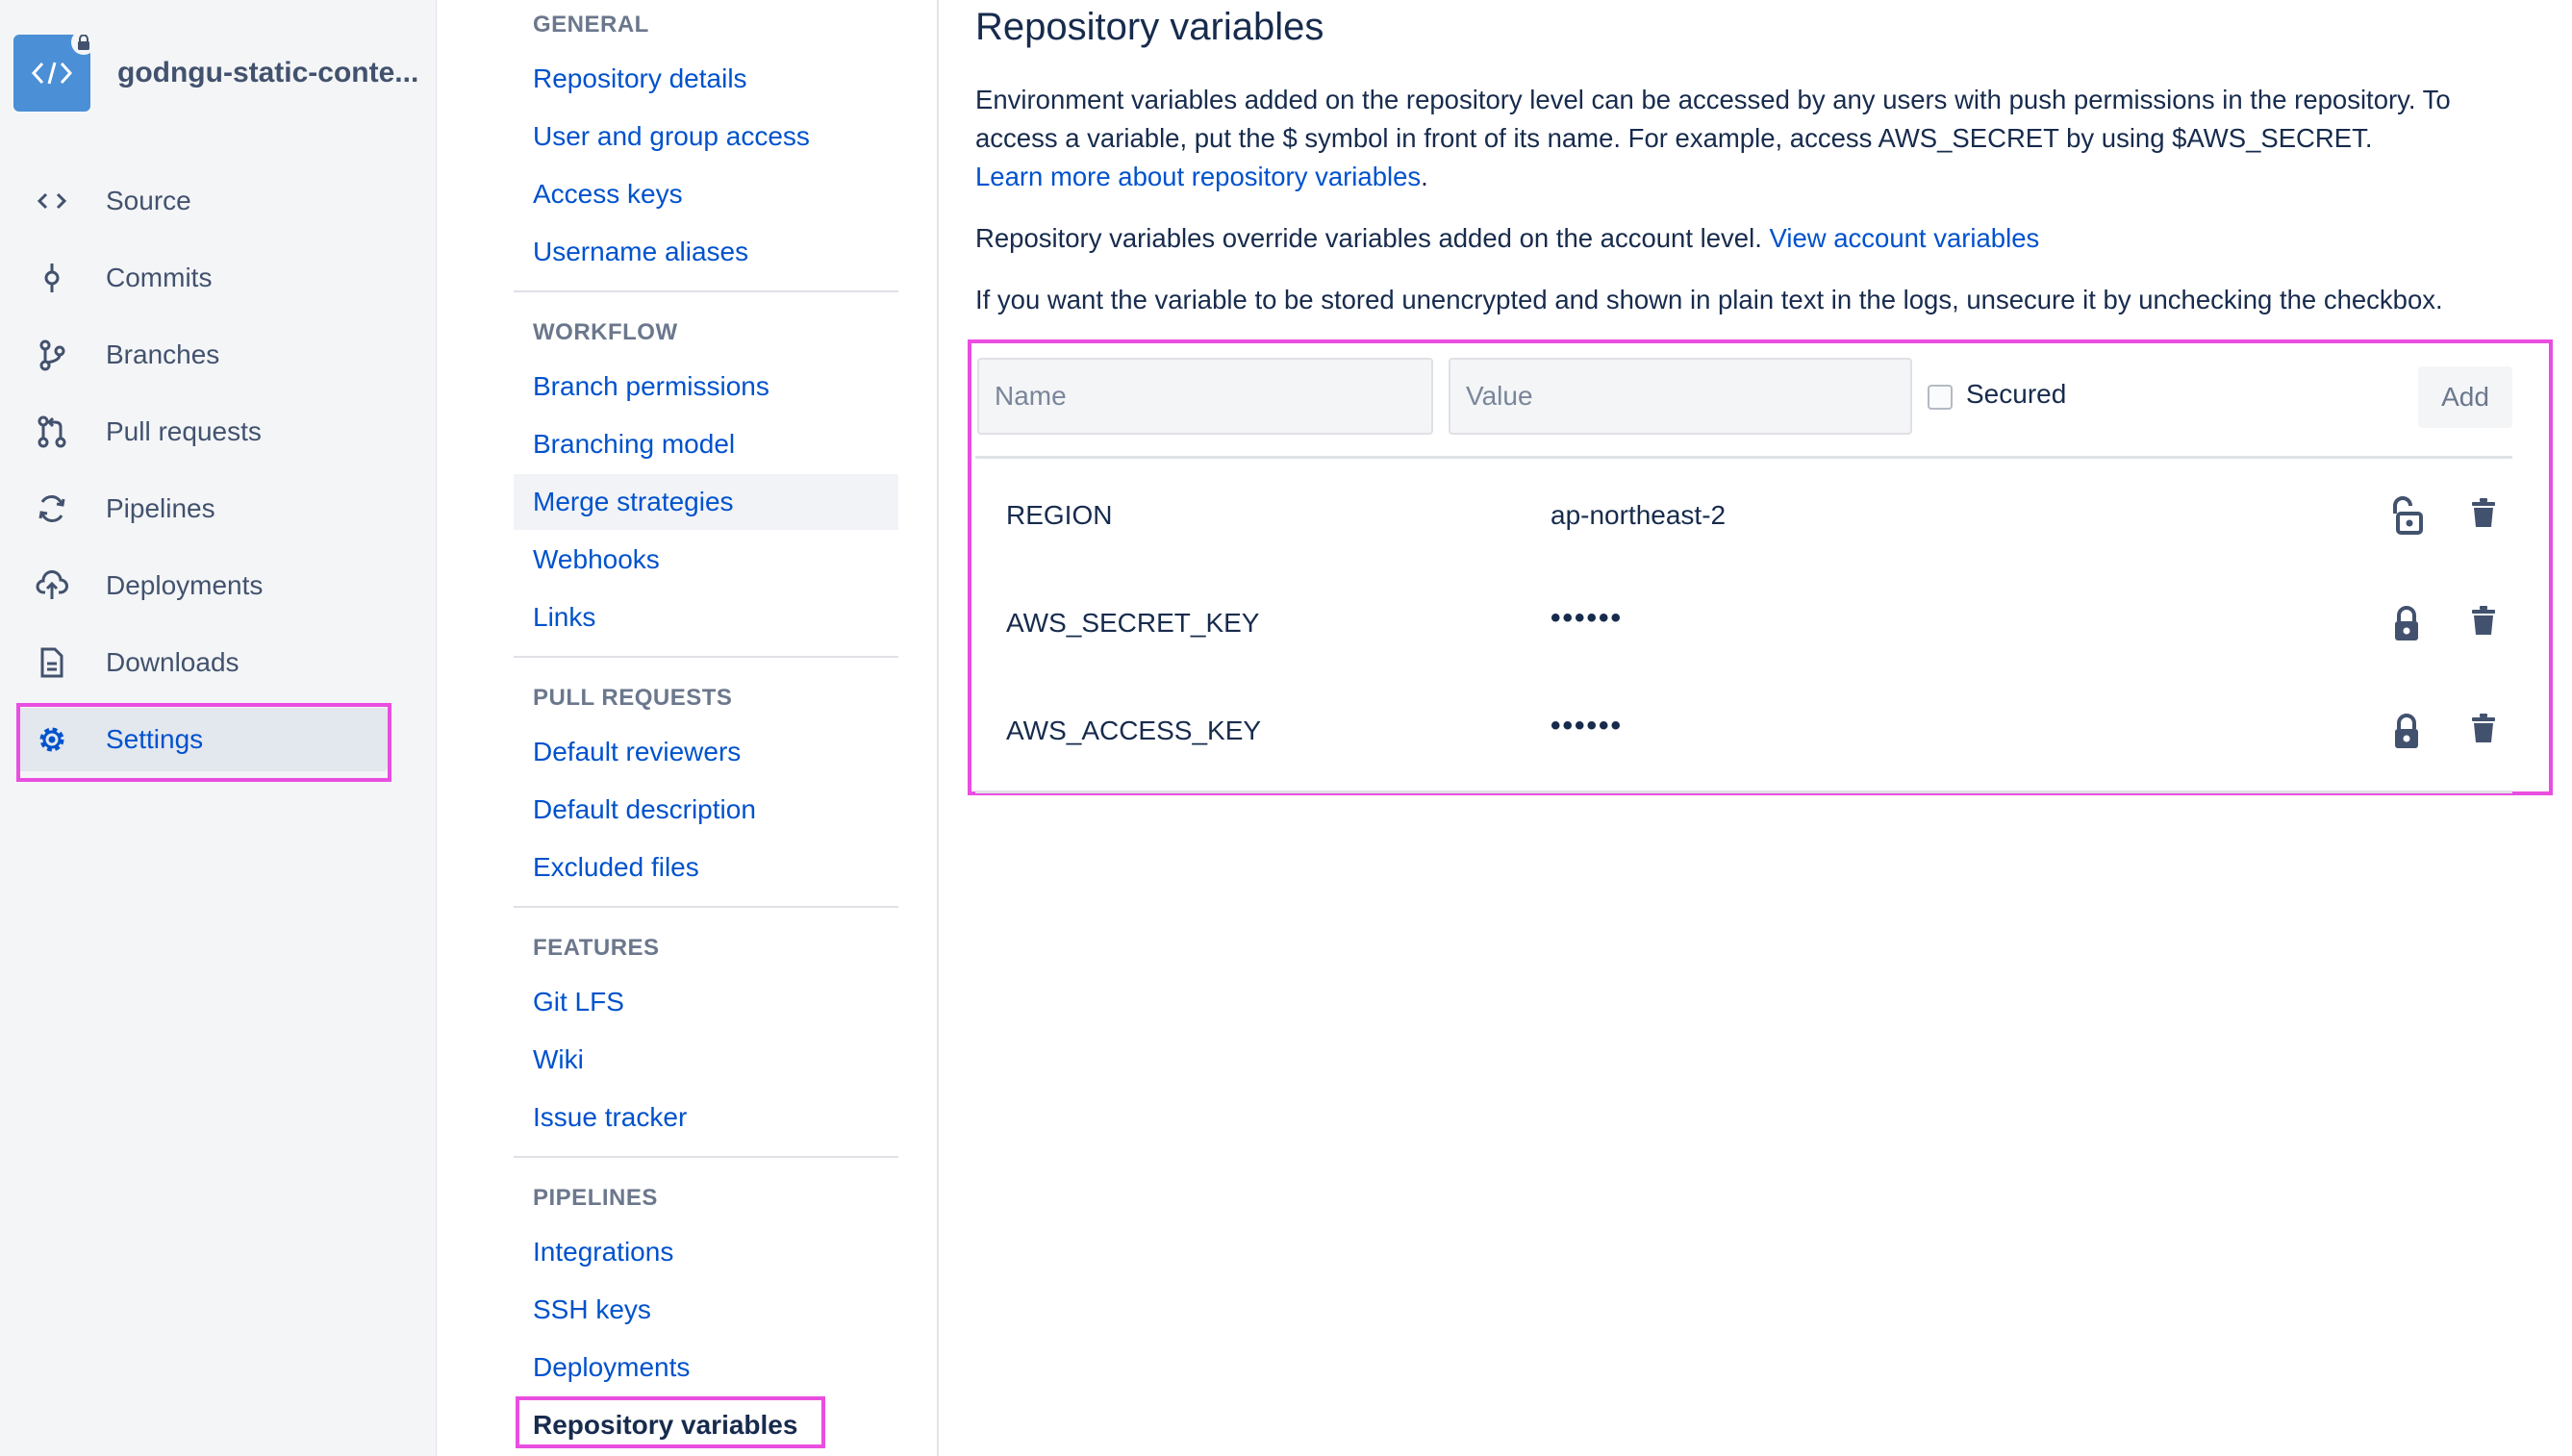 The image size is (2572, 1456). What do you see at coordinates (1743, 515) in the screenshot?
I see `variable-row: REGION ap-northeast-2` at bounding box center [1743, 515].